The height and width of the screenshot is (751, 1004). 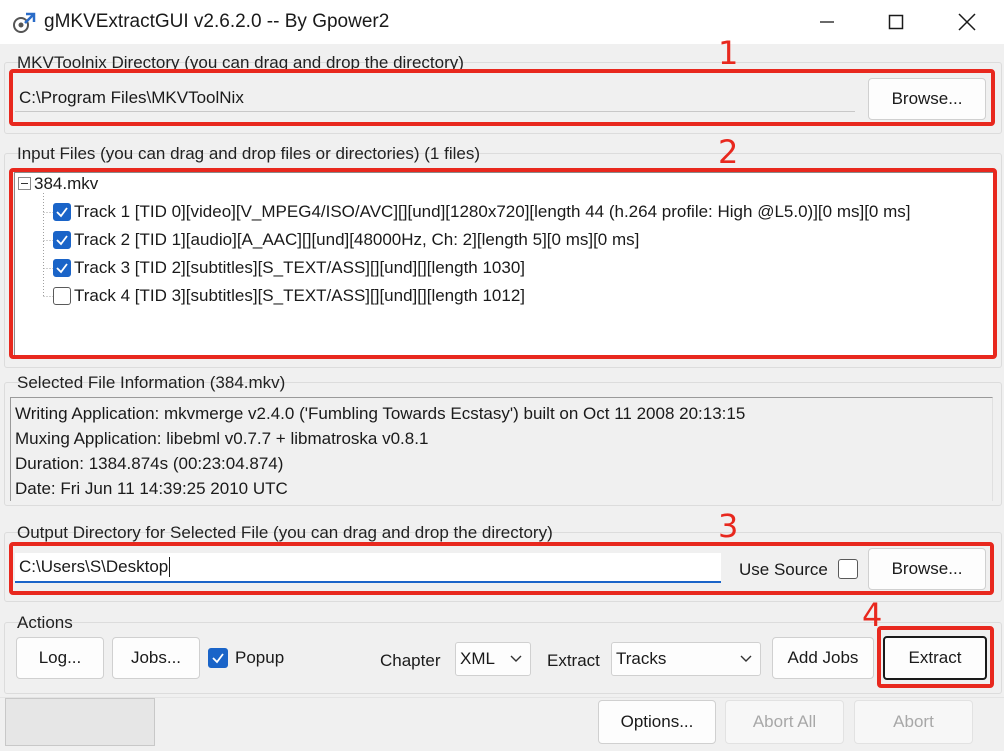 I want to click on annotation-number-3: 3, so click(x=728, y=526).